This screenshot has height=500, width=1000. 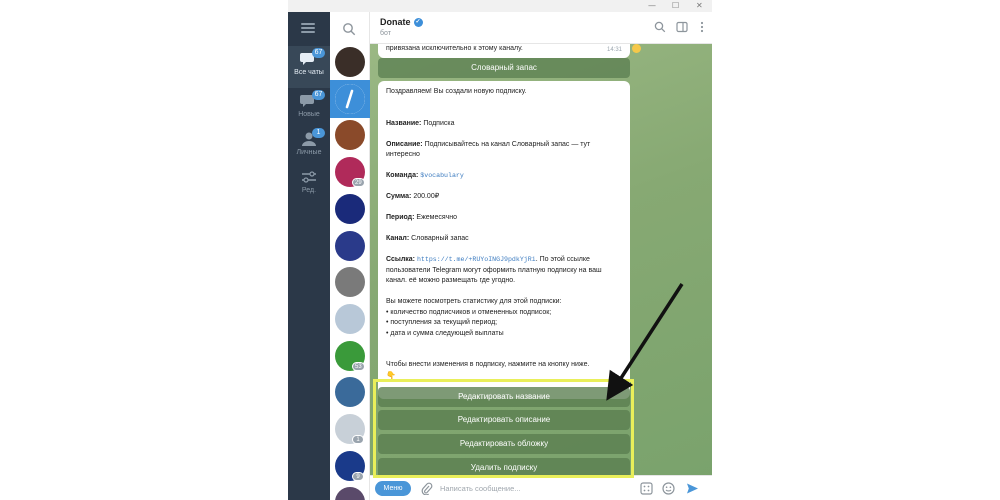 I want to click on window-titlebar: — ☐ ✕, so click(x=500, y=6).